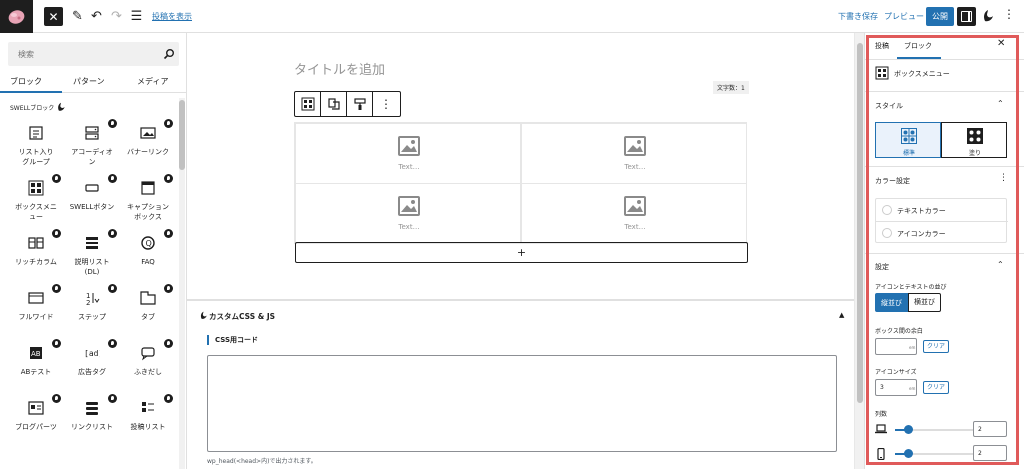  What do you see at coordinates (308, 104) in the screenshot?
I see `box-menu-block-icon` at bounding box center [308, 104].